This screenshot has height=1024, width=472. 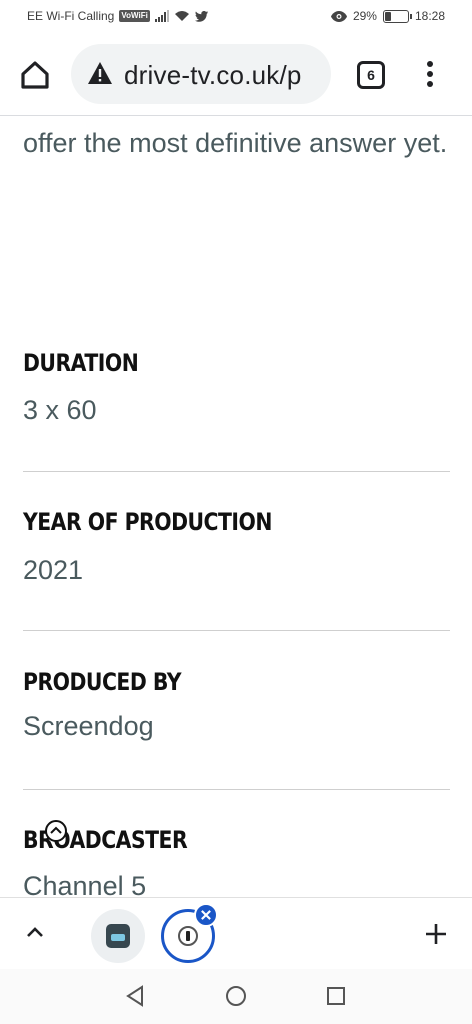 What do you see at coordinates (336, 996) in the screenshot?
I see `recent-apps-square-icon` at bounding box center [336, 996].